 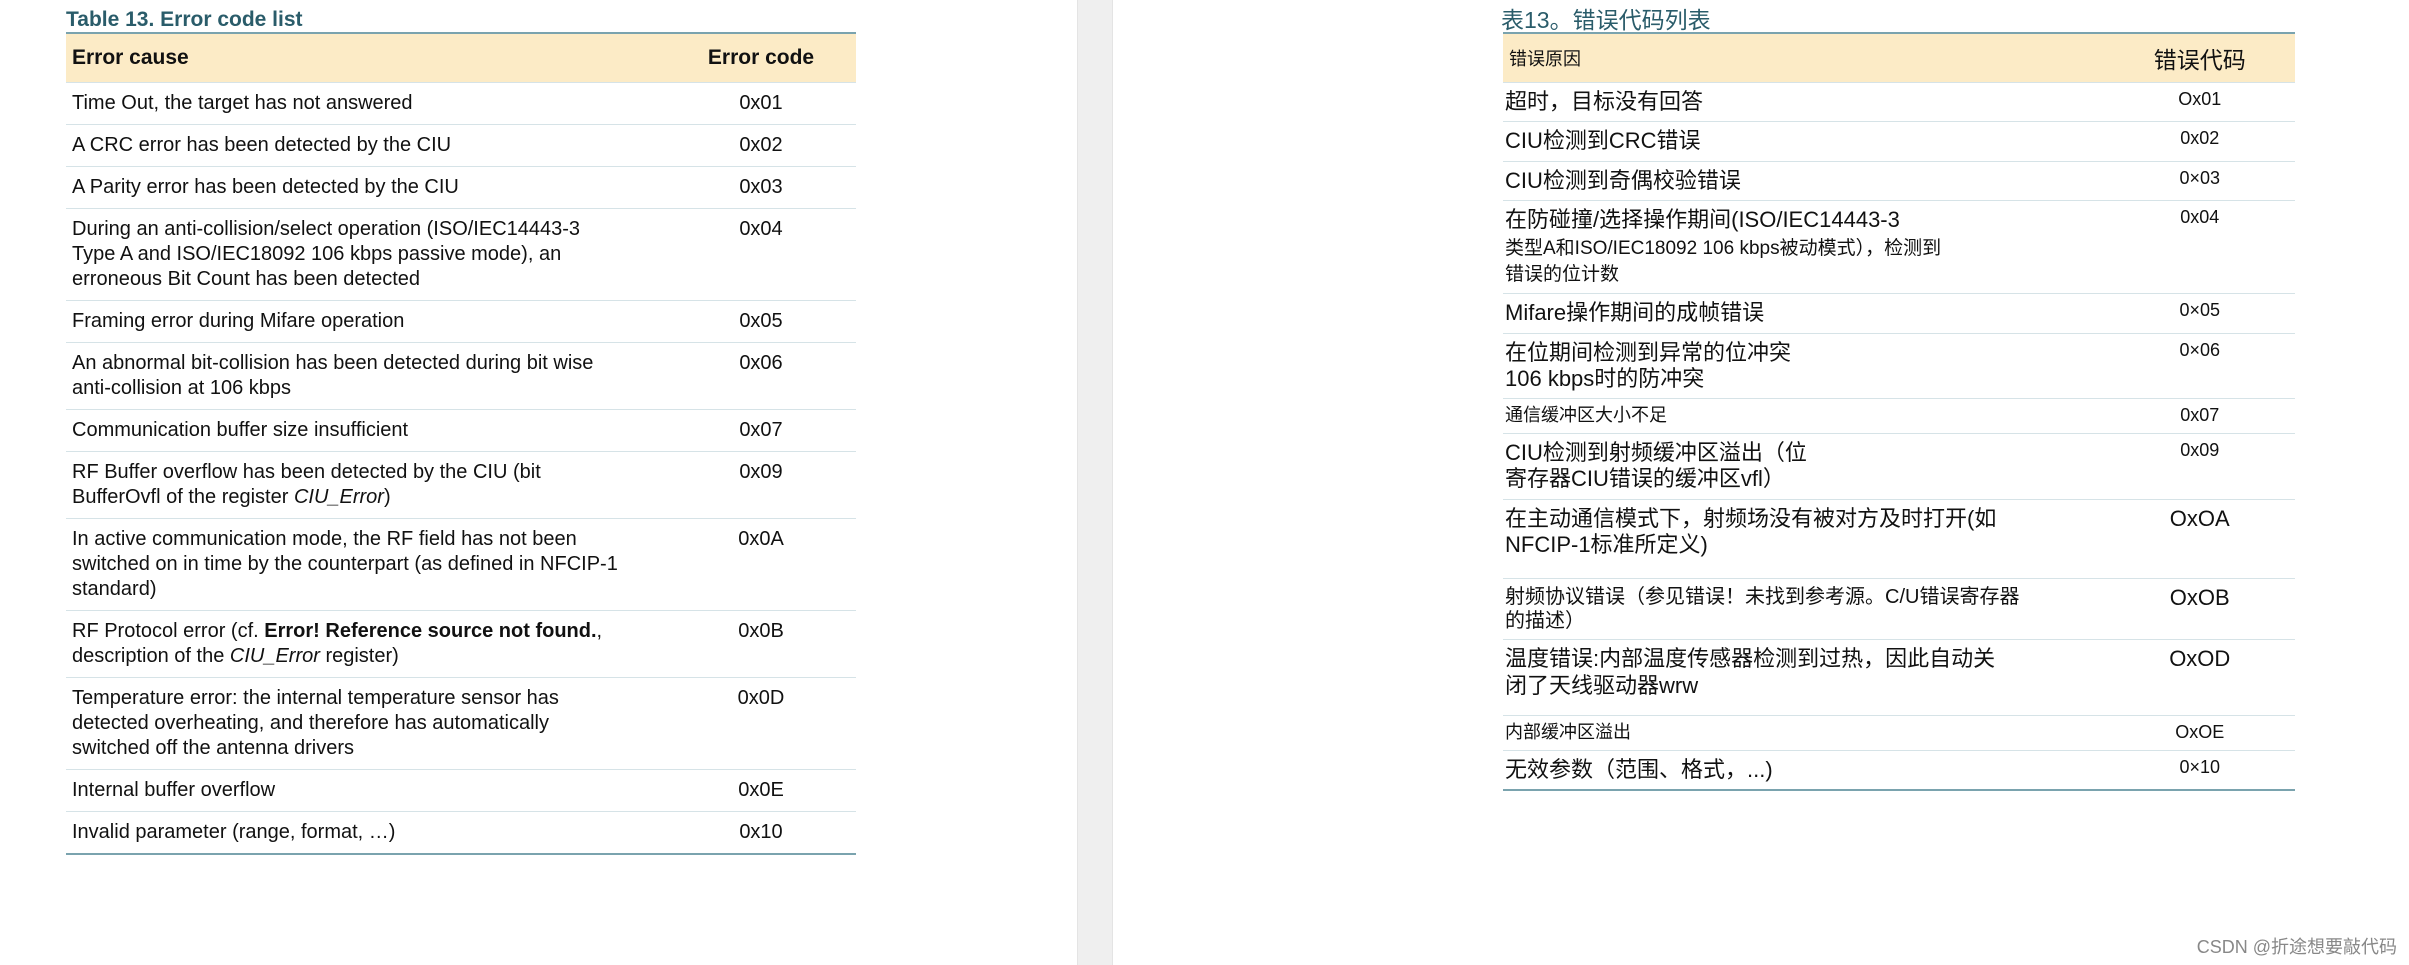 I want to click on table-row: Internal buffer overflow 0x0E, so click(x=461, y=790).